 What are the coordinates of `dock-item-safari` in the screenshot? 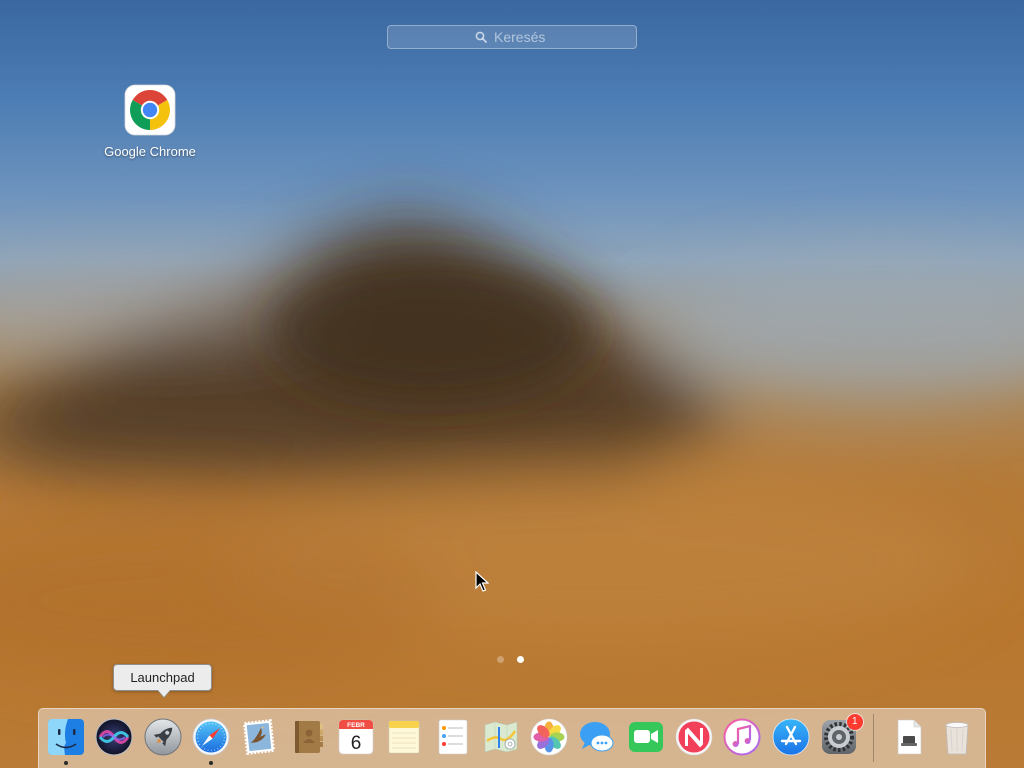 It's located at (211, 738).